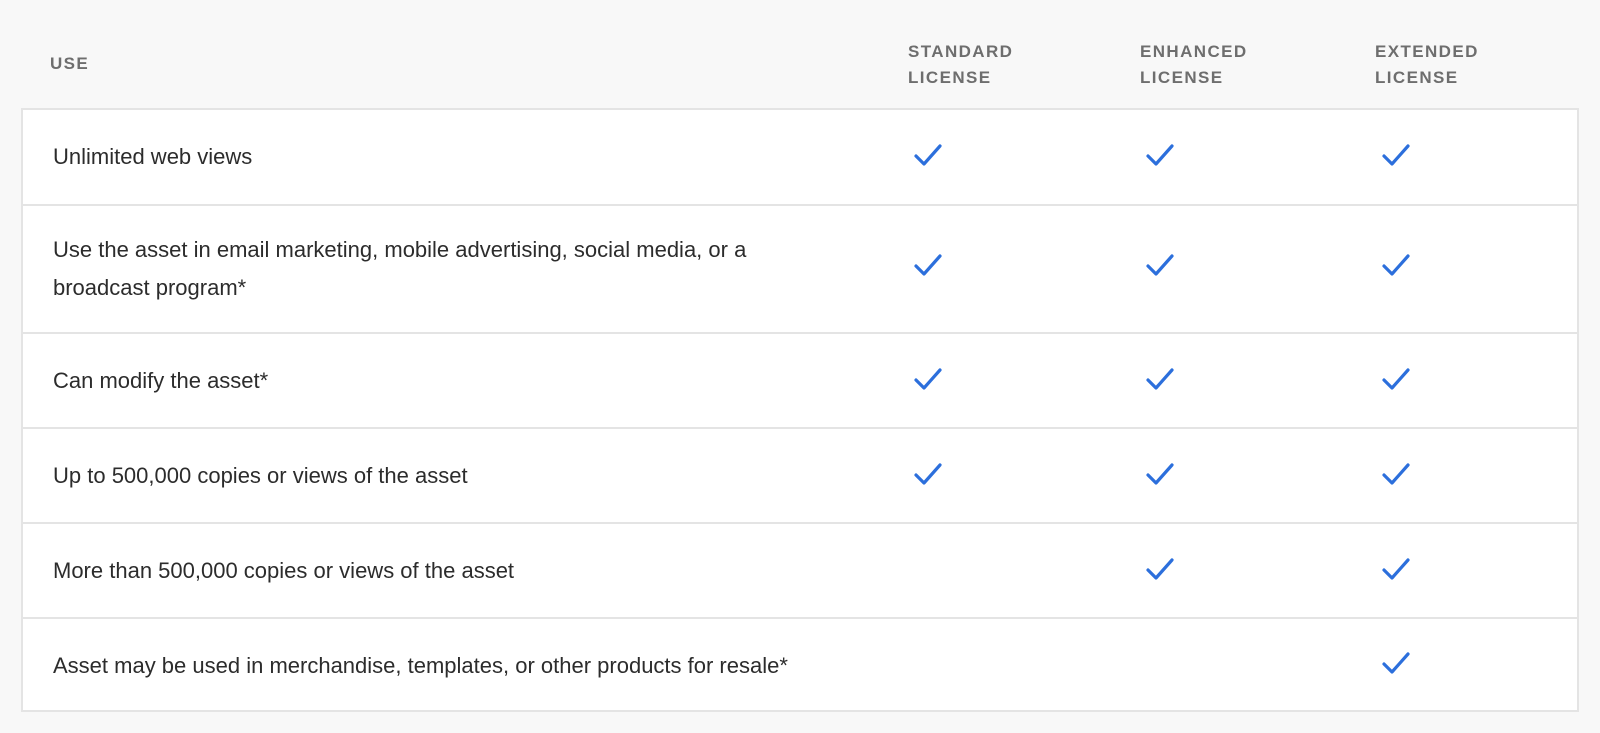 This screenshot has width=1600, height=733. I want to click on column-header-standard-license: STANDARD LICENSE, so click(961, 64).